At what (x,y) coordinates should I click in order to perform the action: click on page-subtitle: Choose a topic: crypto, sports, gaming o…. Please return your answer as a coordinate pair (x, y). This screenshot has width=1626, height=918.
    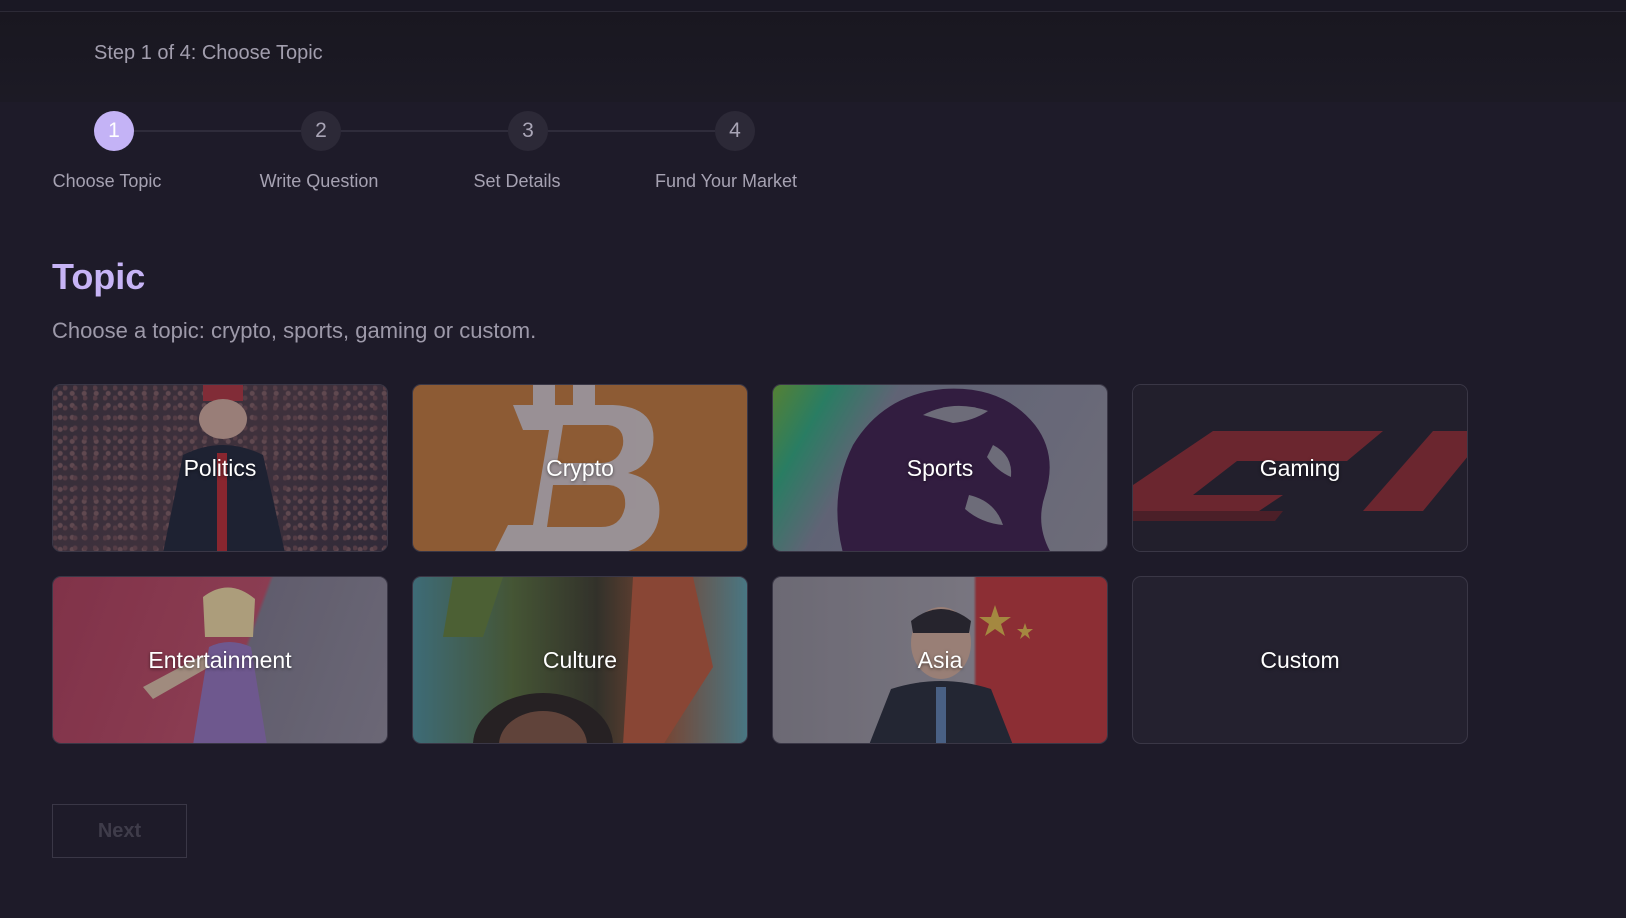
    Looking at the image, I should click on (294, 330).